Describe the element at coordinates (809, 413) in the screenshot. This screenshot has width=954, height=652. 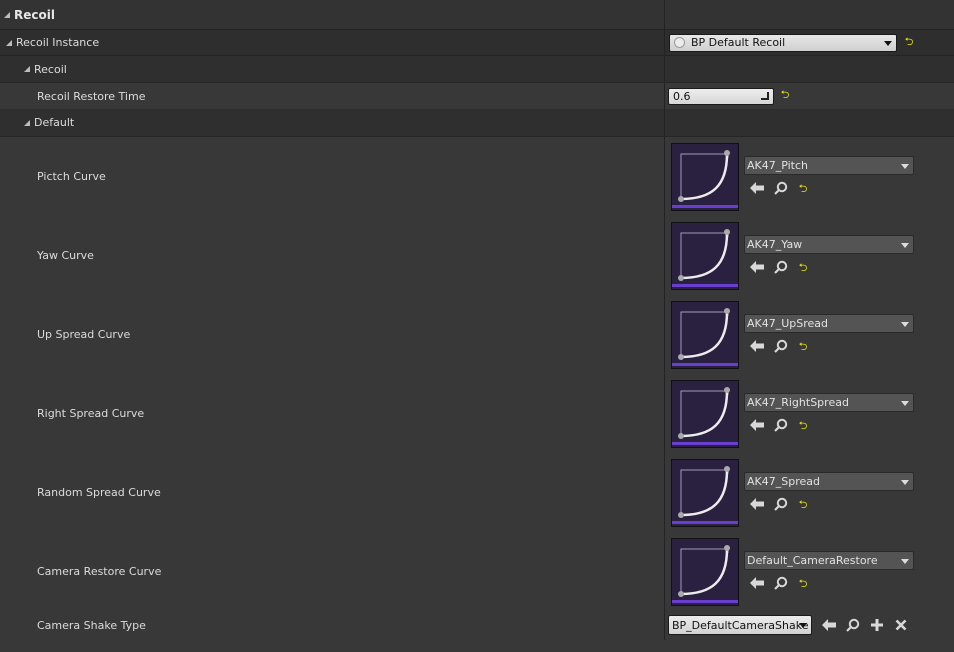
I see `curve-value-cell: AK47_RightSpread ⮌` at that location.